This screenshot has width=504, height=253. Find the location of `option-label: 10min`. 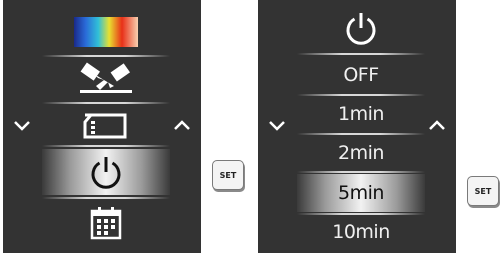

option-label: 10min is located at coordinates (361, 232).